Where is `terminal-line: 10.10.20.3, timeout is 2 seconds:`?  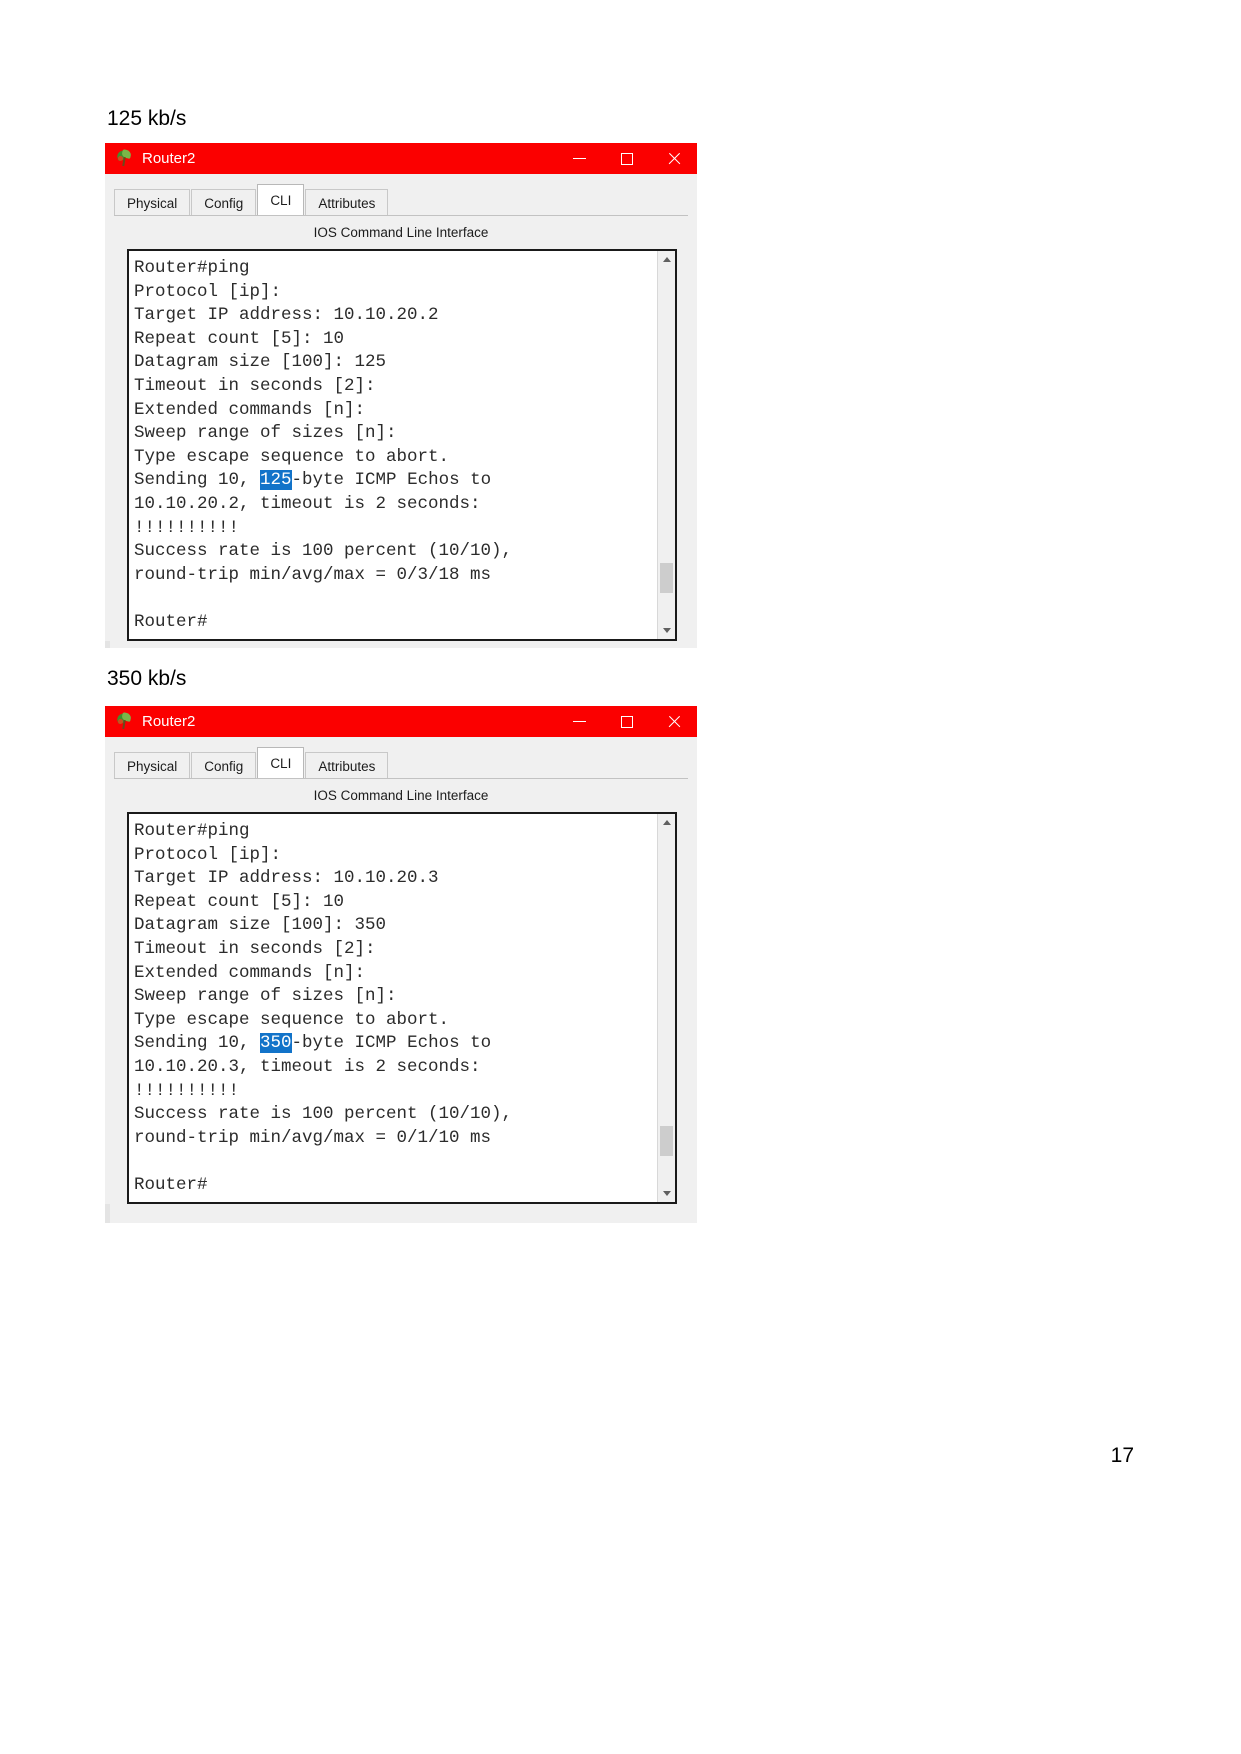 terminal-line: 10.10.20.3, timeout is 2 seconds: is located at coordinates (307, 1066).